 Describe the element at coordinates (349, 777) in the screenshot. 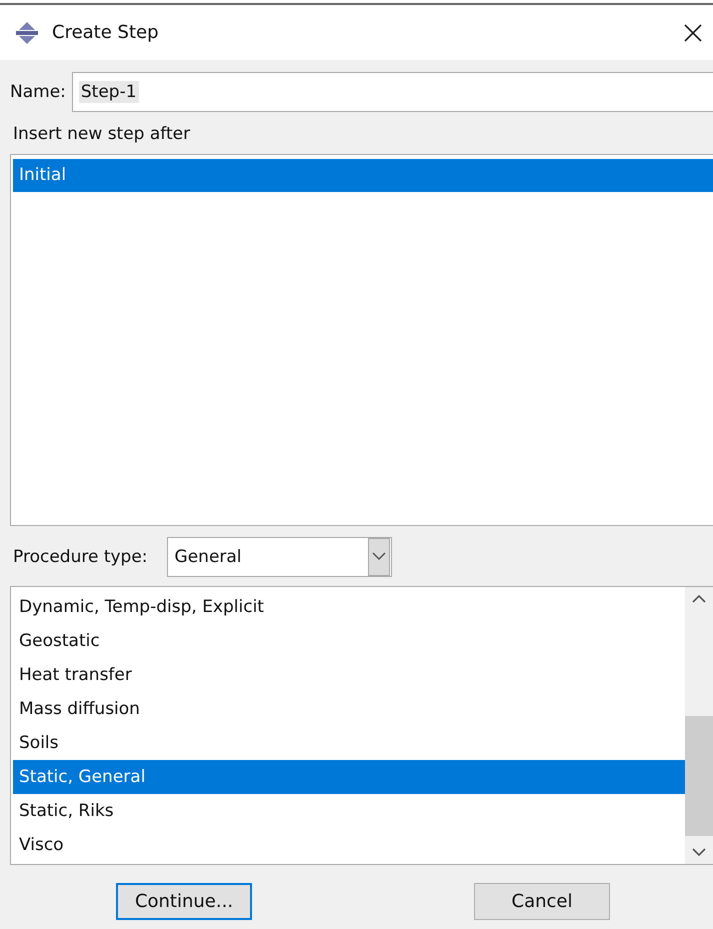

I see `procedure-item: Static, General` at that location.